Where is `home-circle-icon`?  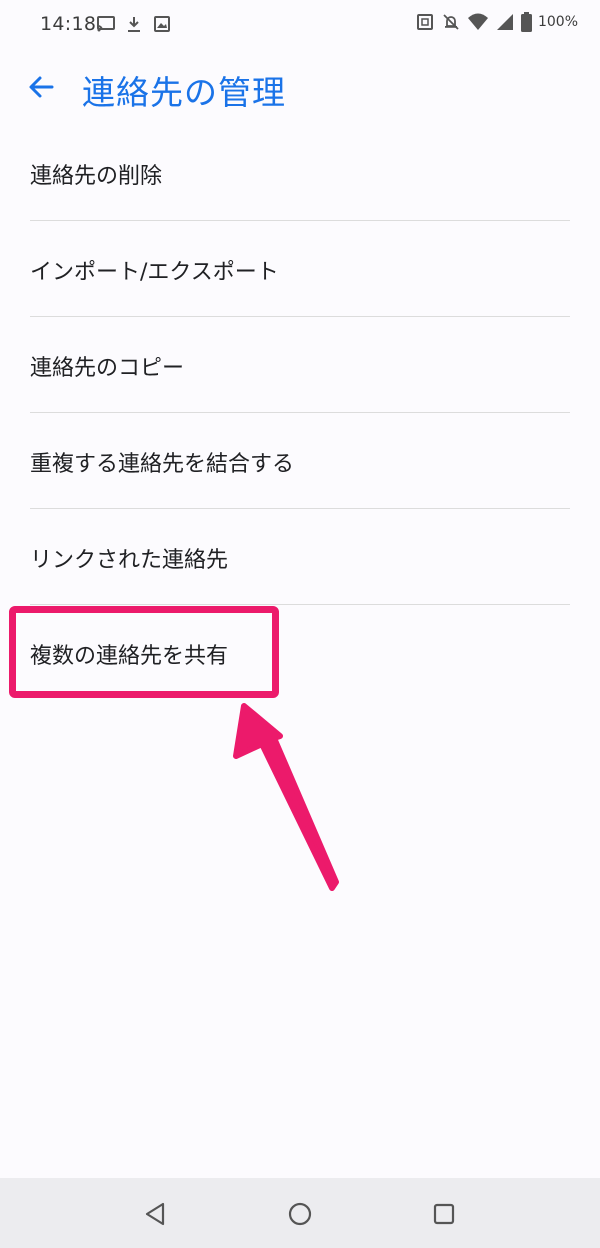
home-circle-icon is located at coordinates (300, 1214).